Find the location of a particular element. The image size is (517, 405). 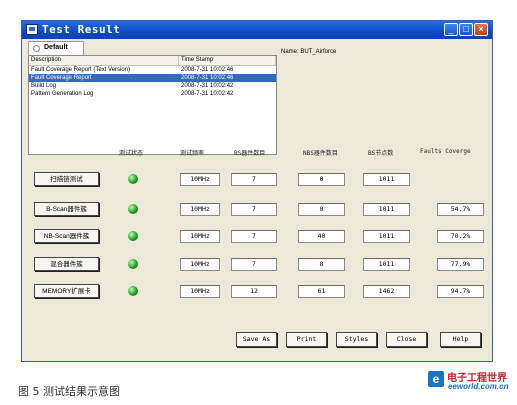

help-button: Help is located at coordinates (460, 339).